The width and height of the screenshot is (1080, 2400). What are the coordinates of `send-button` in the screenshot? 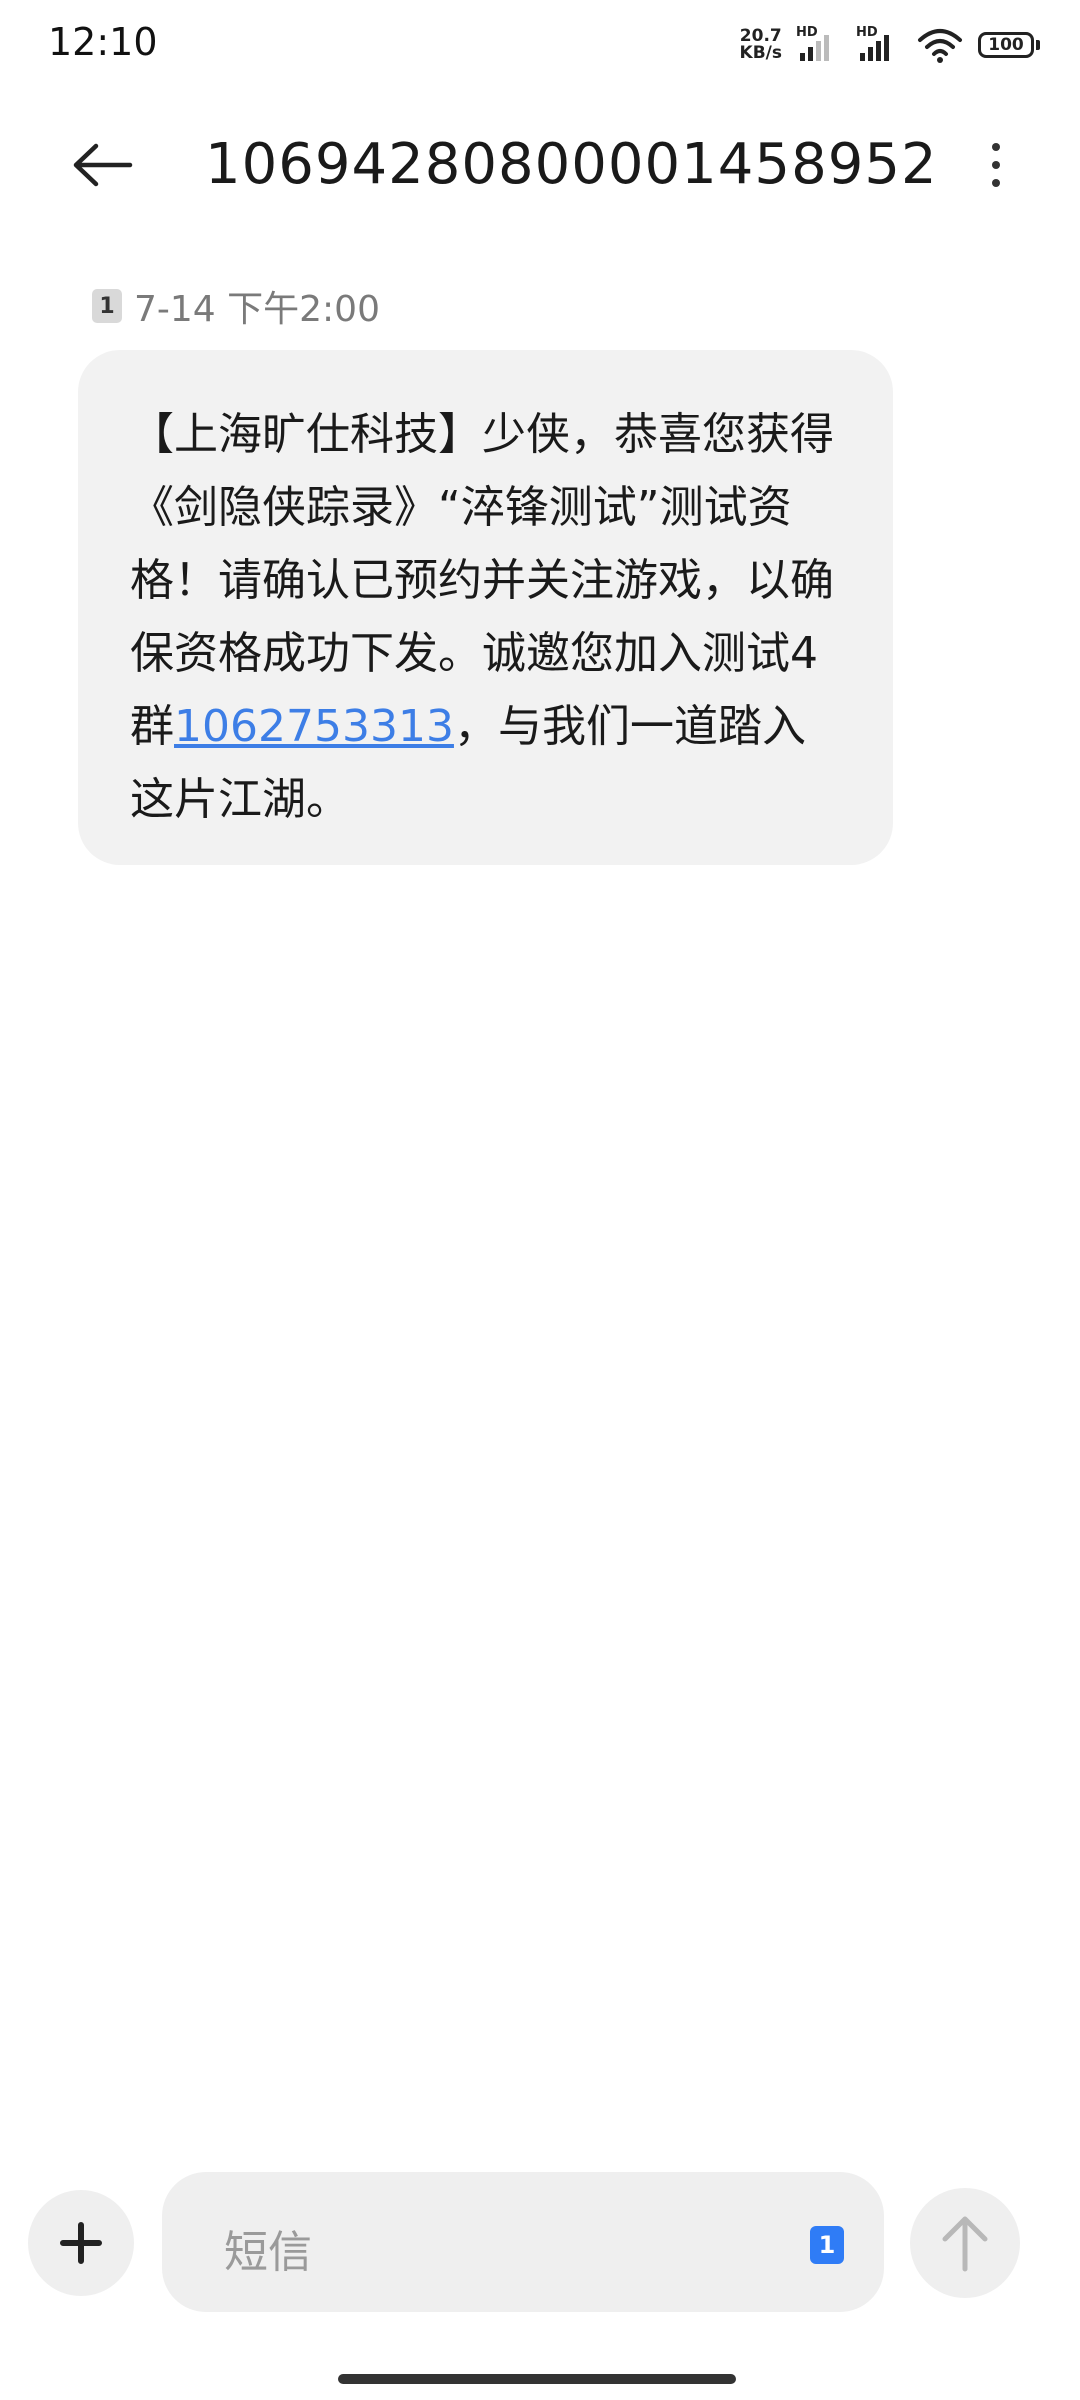 It's located at (965, 2243).